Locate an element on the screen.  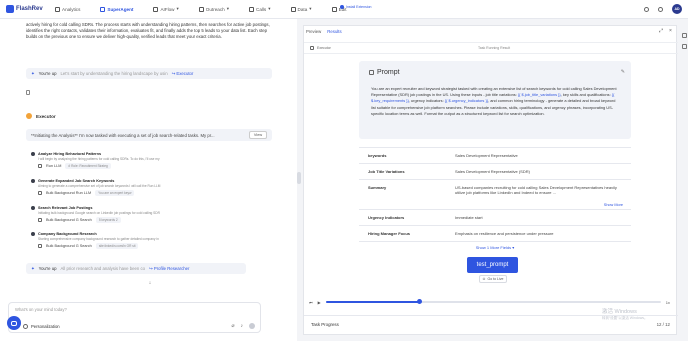
flashrev-logo-icon is located at coordinates (10, 9).